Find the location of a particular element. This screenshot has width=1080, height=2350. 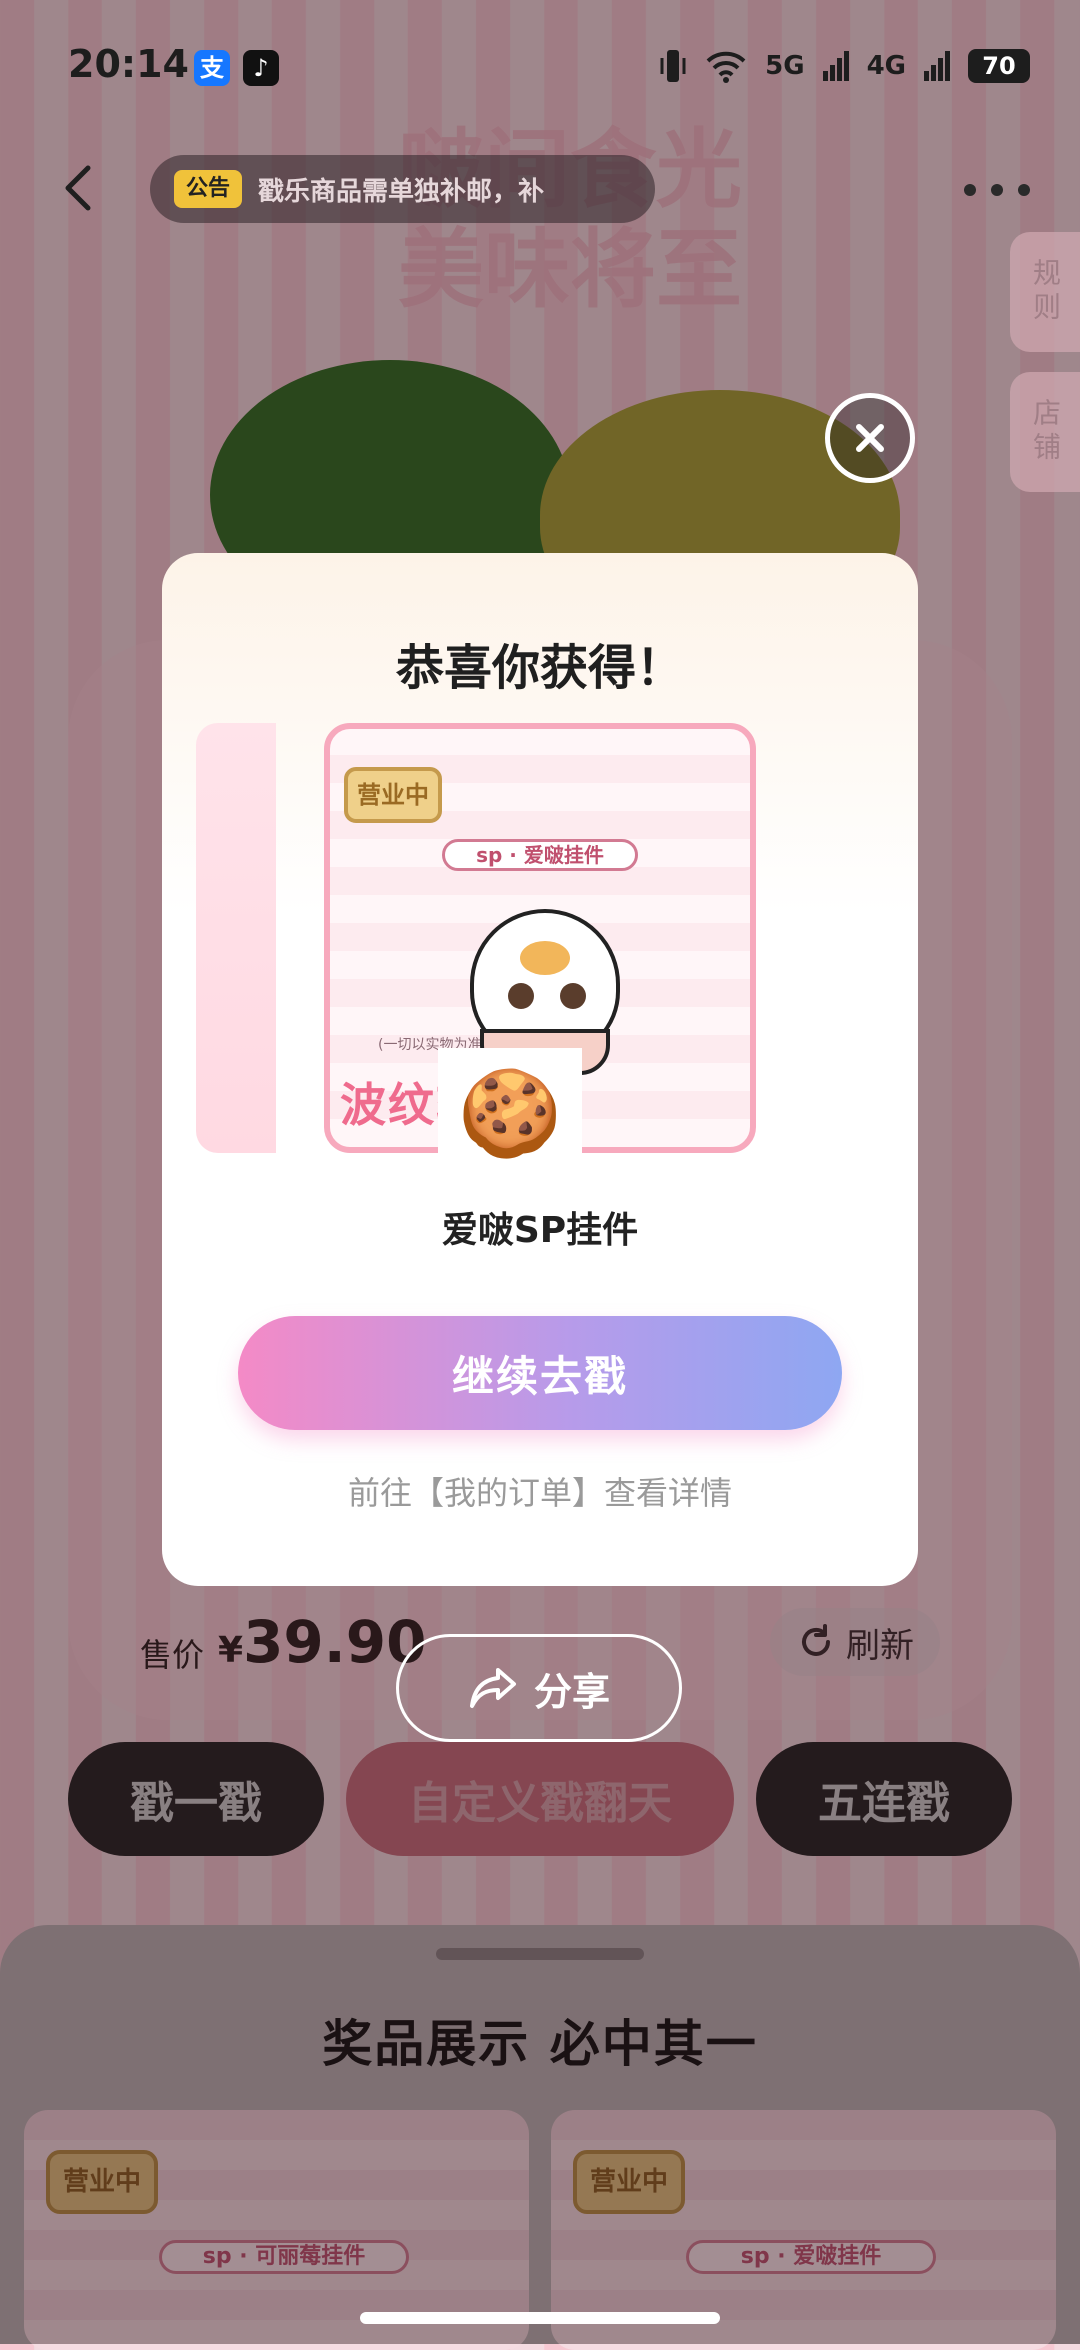

signal-5g-label: 5G is located at coordinates (785, 66).